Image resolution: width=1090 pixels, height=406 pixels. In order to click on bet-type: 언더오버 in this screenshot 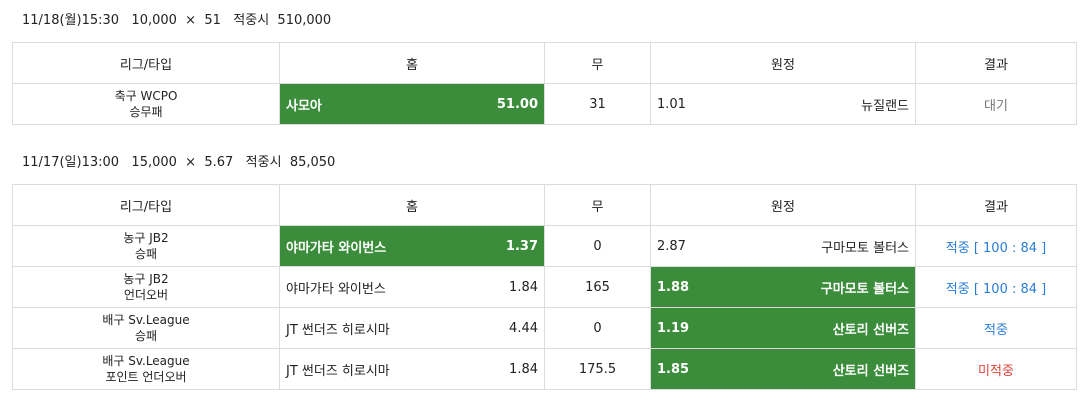, I will do `click(146, 295)`.